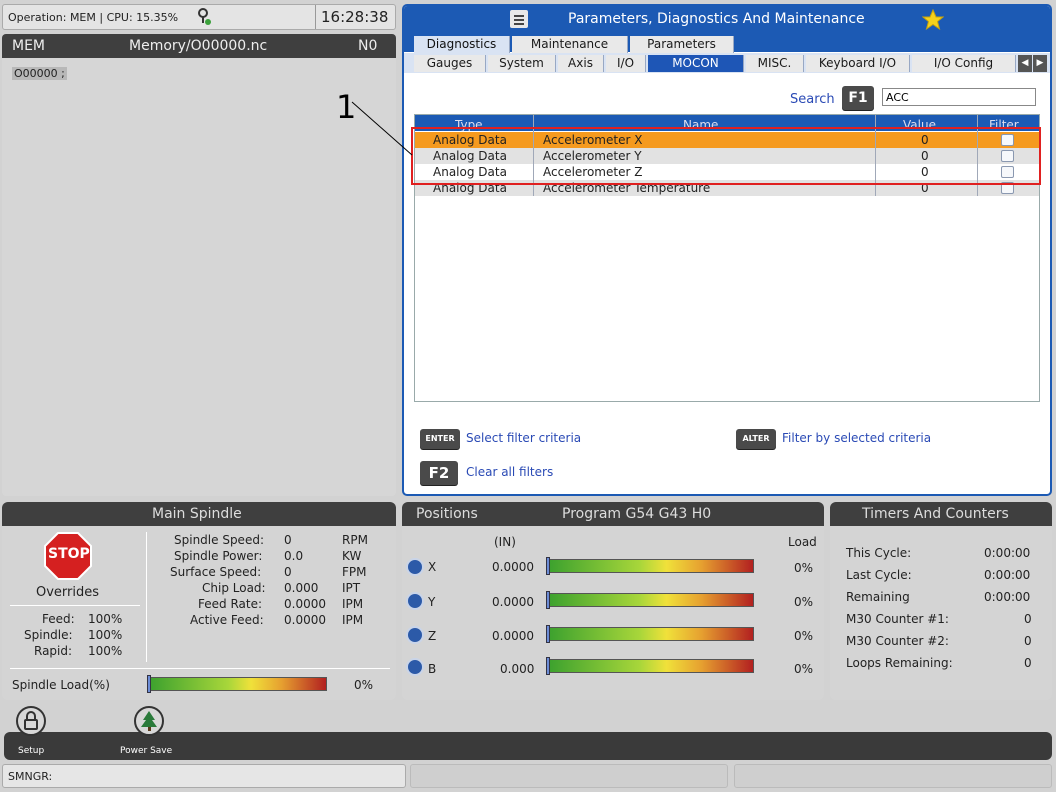 The width and height of the screenshot is (1056, 792). What do you see at coordinates (509, 472) in the screenshot?
I see `clear-filters-label: Clear all filters` at bounding box center [509, 472].